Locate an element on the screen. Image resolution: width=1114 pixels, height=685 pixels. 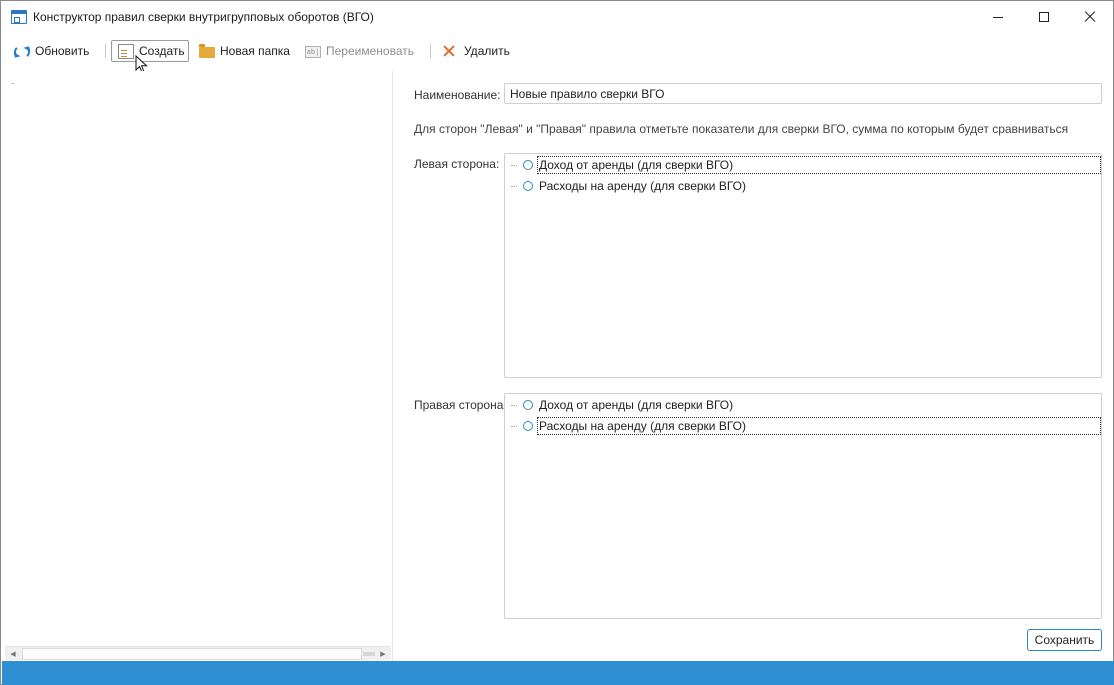
right-side-label: Правая сторона is located at coordinates (459, 405).